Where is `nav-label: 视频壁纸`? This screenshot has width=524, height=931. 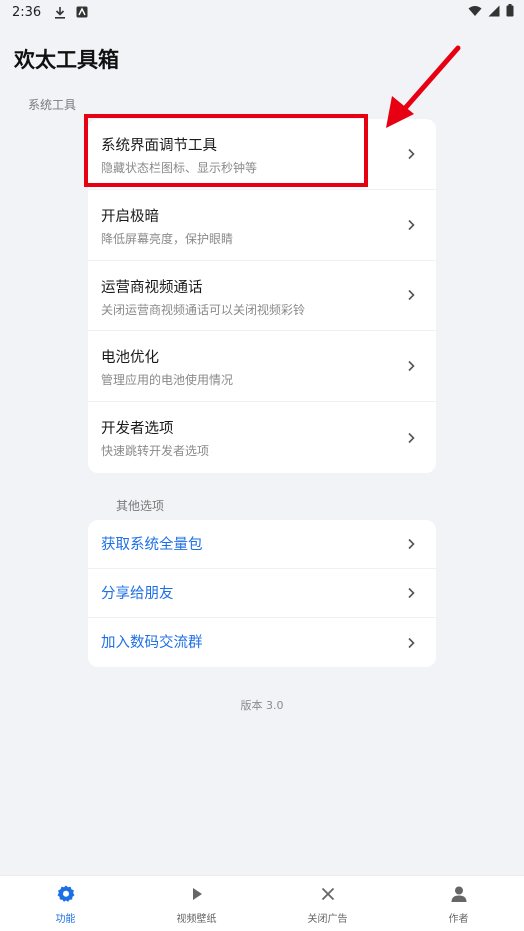 nav-label: 视频壁纸 is located at coordinates (196, 919).